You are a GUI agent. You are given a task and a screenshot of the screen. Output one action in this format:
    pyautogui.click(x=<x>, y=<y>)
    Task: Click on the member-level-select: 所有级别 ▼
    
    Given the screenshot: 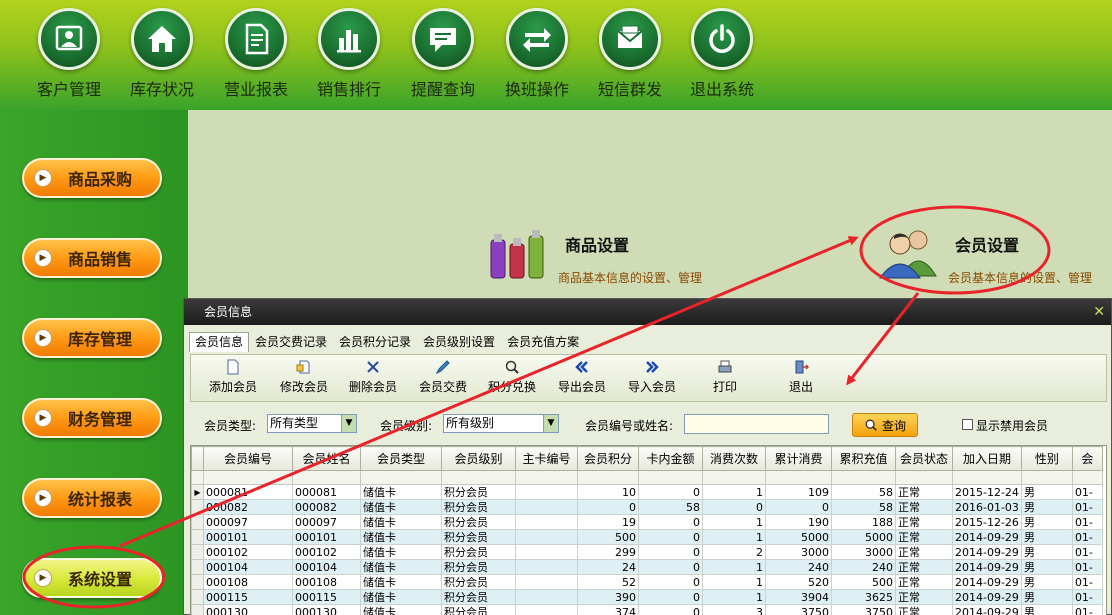 What is the action you would take?
    pyautogui.click(x=501, y=423)
    